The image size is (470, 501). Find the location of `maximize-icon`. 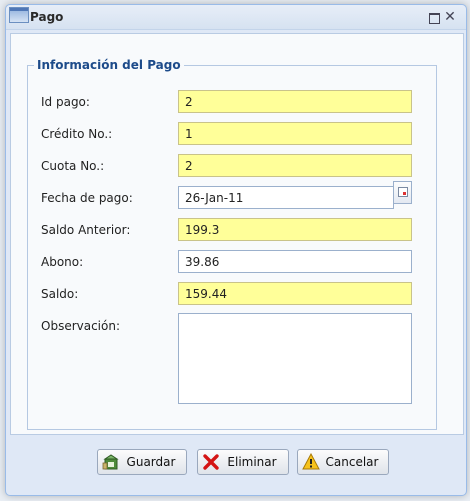

maximize-icon is located at coordinates (434, 18).